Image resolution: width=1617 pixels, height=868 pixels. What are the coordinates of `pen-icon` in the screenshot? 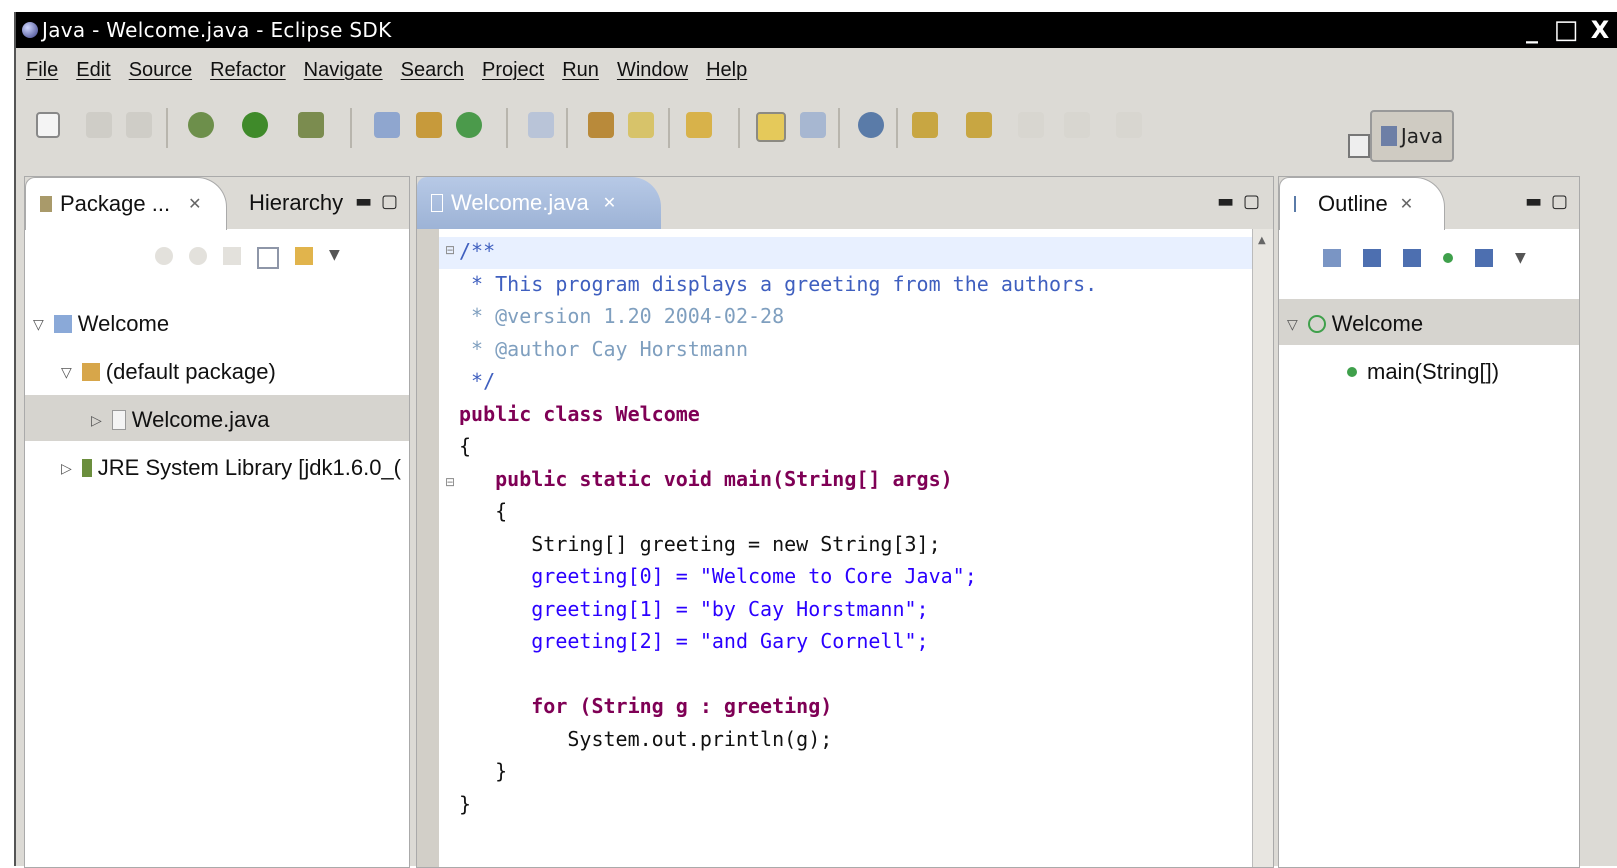 It's located at (641, 125).